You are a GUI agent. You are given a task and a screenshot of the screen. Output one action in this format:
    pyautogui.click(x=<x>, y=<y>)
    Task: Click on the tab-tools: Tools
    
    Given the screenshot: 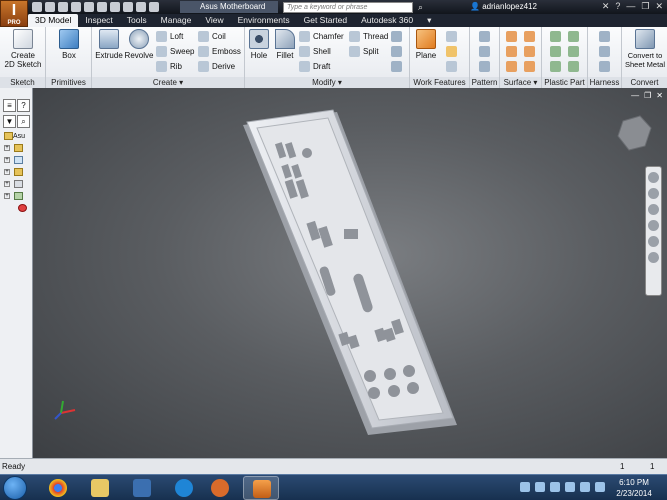 What is the action you would take?
    pyautogui.click(x=137, y=20)
    